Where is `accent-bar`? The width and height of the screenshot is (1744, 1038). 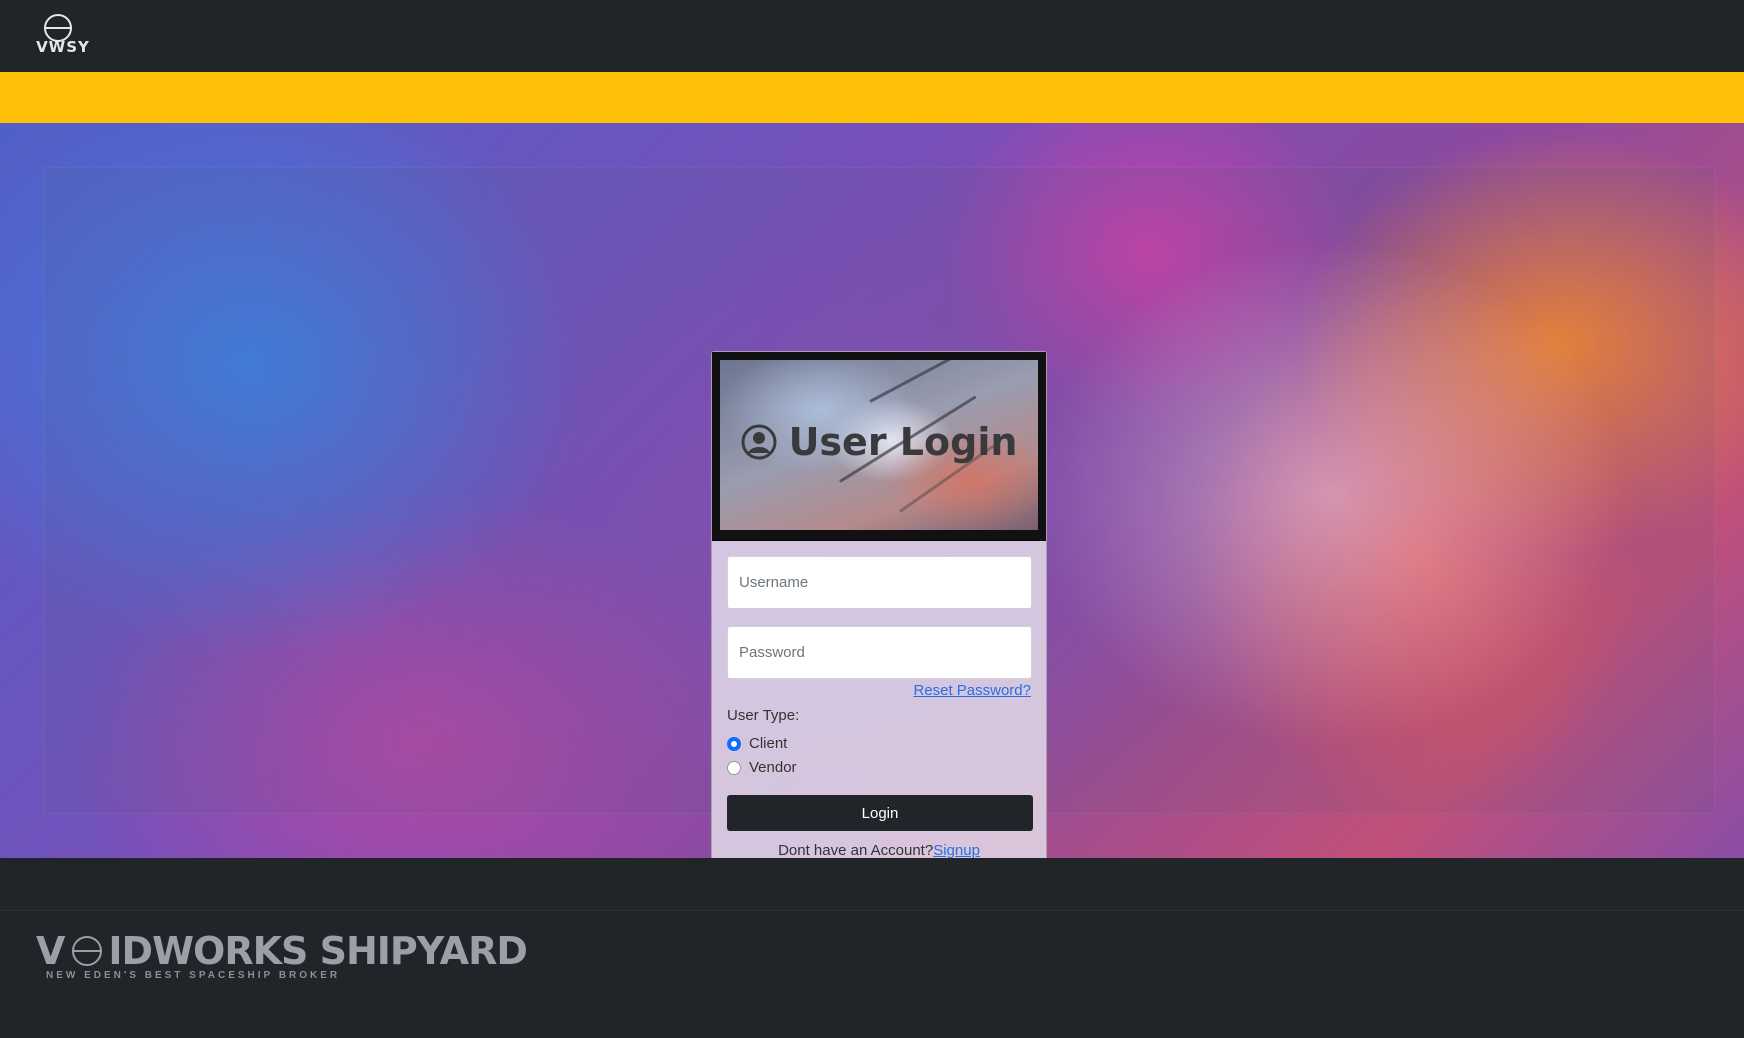
accent-bar is located at coordinates (872, 97).